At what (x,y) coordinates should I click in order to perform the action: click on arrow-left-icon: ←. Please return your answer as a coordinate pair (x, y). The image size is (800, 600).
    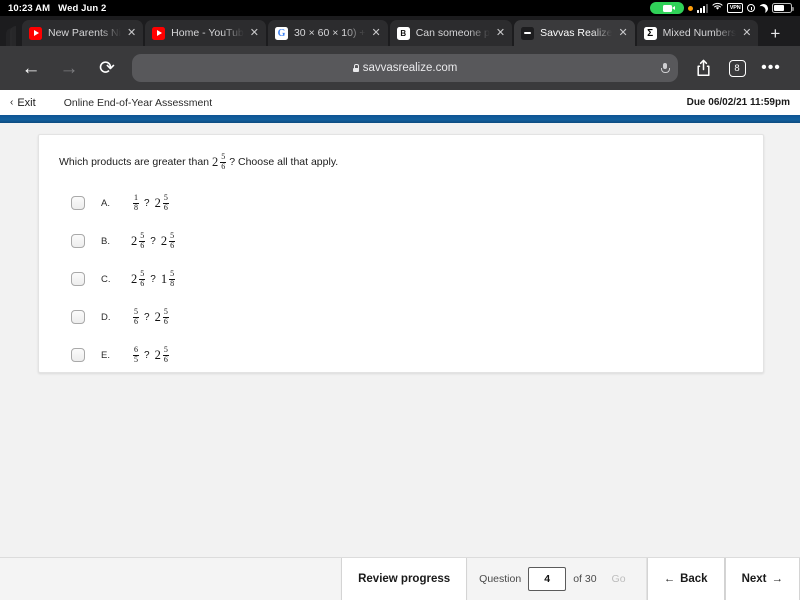
    Looking at the image, I should click on (669, 579).